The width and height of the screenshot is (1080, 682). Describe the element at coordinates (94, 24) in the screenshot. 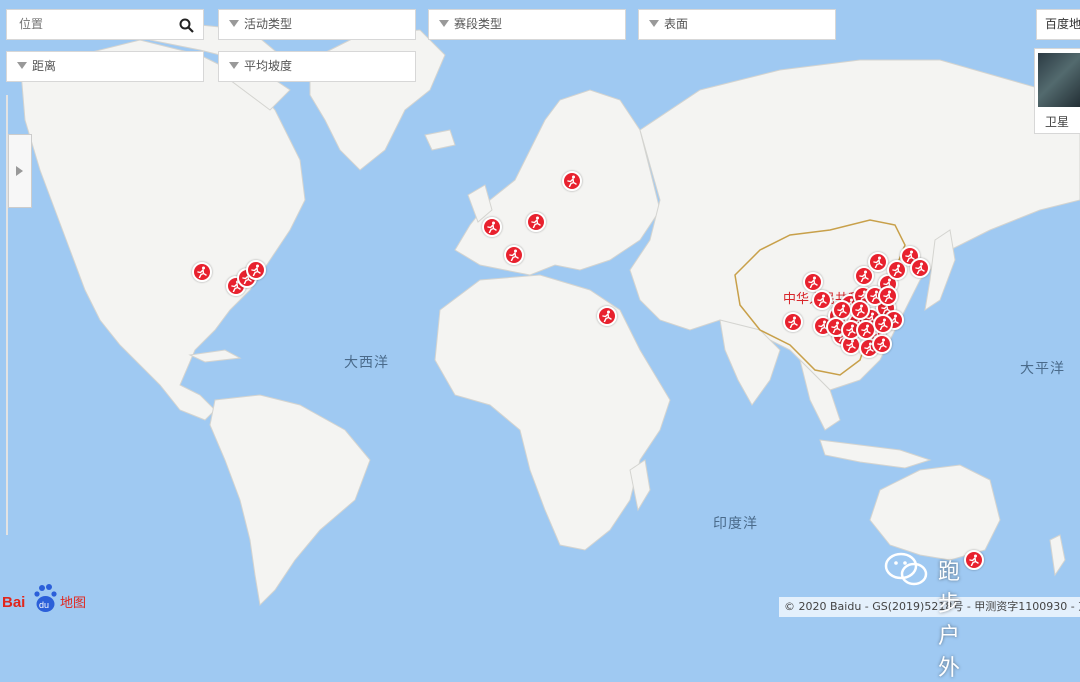

I see `location-search-input` at that location.